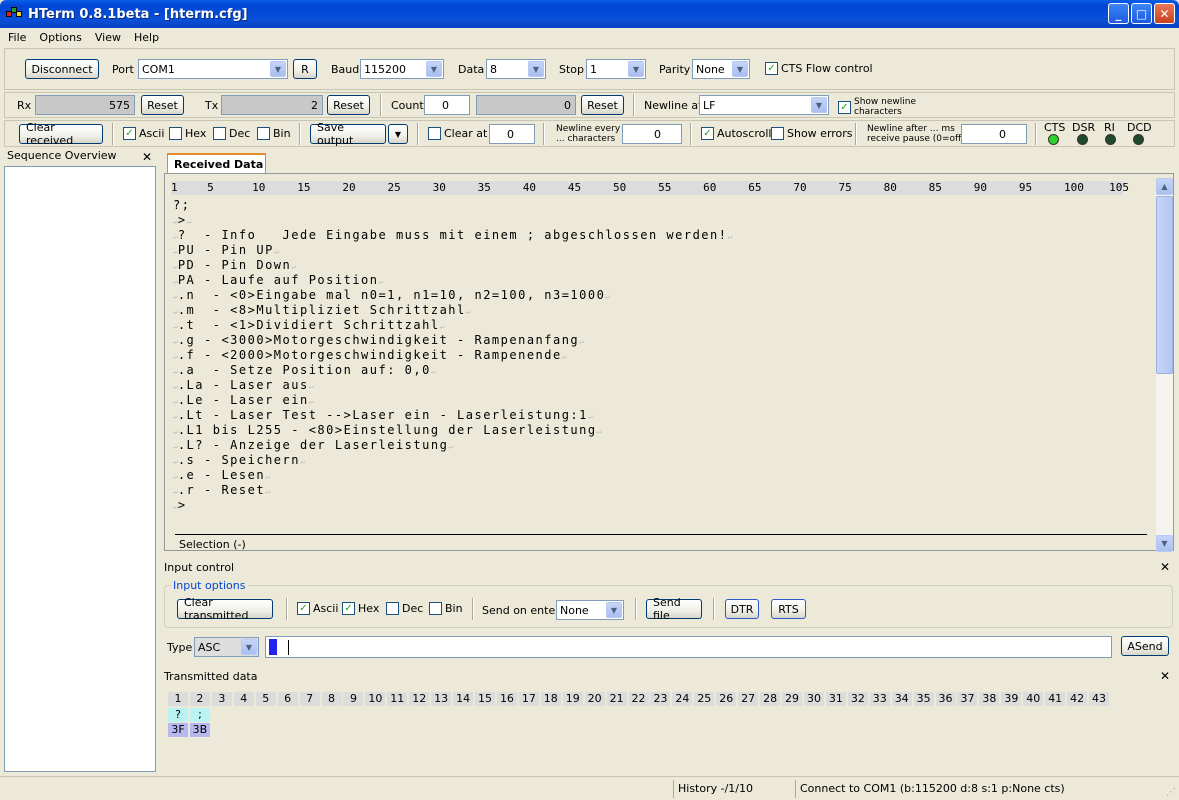  What do you see at coordinates (493, 69) in the screenshot?
I see `data-bits-value: 8` at bounding box center [493, 69].